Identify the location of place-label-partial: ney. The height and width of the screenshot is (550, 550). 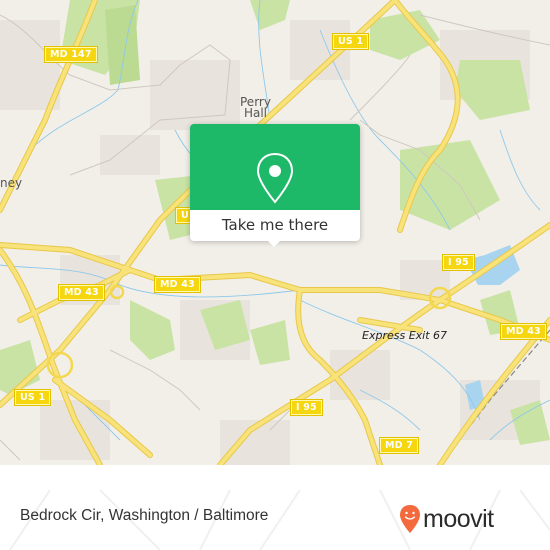
(11, 183).